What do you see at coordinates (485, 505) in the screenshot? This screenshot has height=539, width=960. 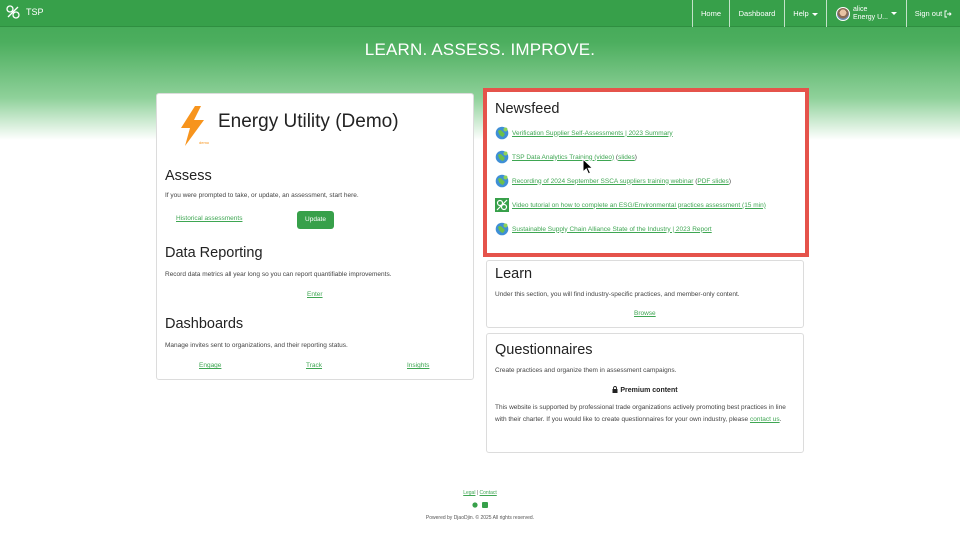 I see `linkedin-icon` at bounding box center [485, 505].